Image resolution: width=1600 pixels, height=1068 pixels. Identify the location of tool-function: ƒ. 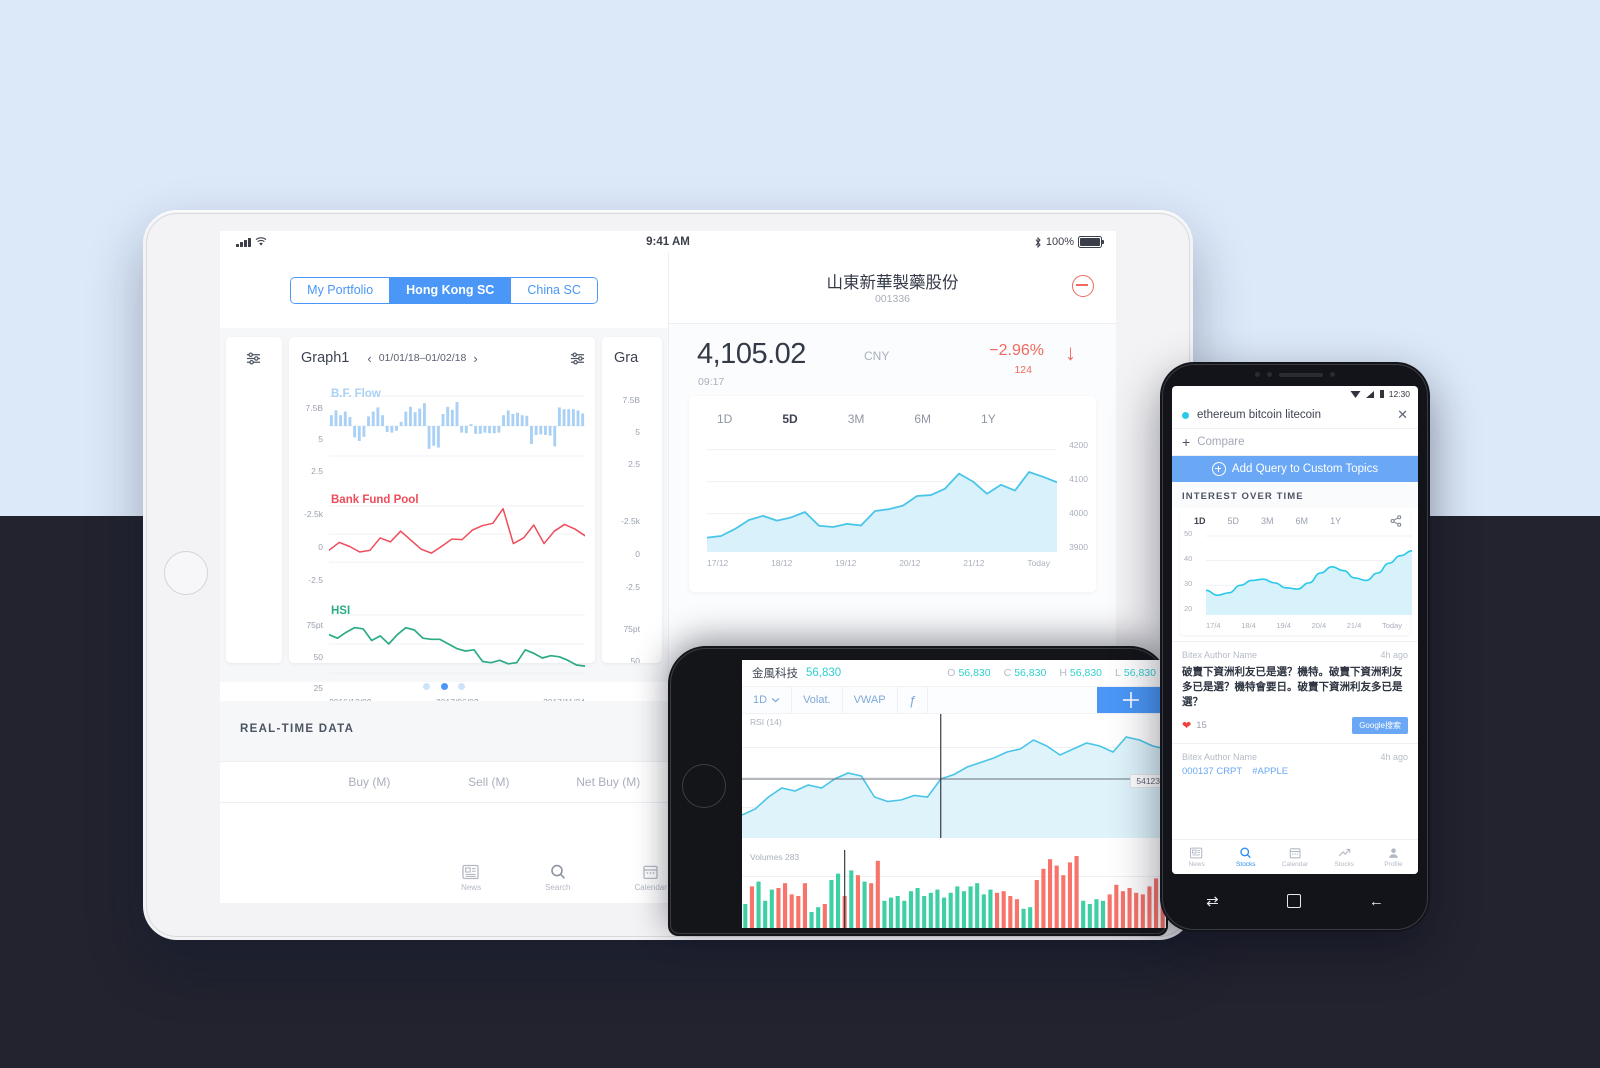
(913, 700).